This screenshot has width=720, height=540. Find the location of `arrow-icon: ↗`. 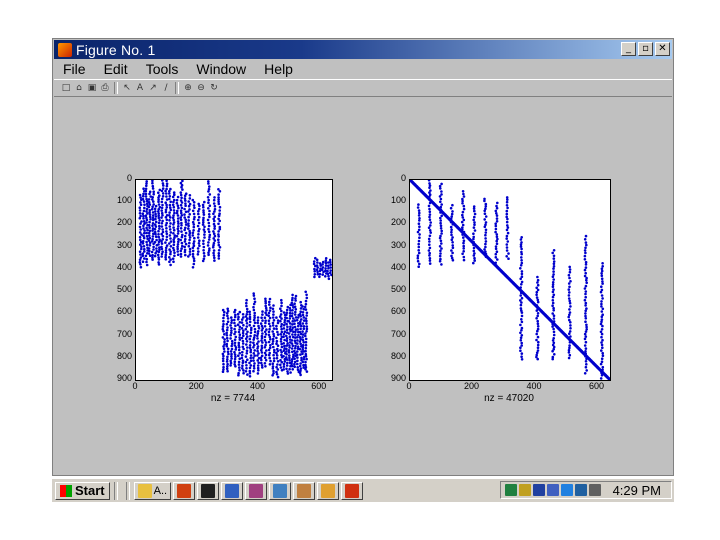

arrow-icon: ↗ is located at coordinates (153, 88).